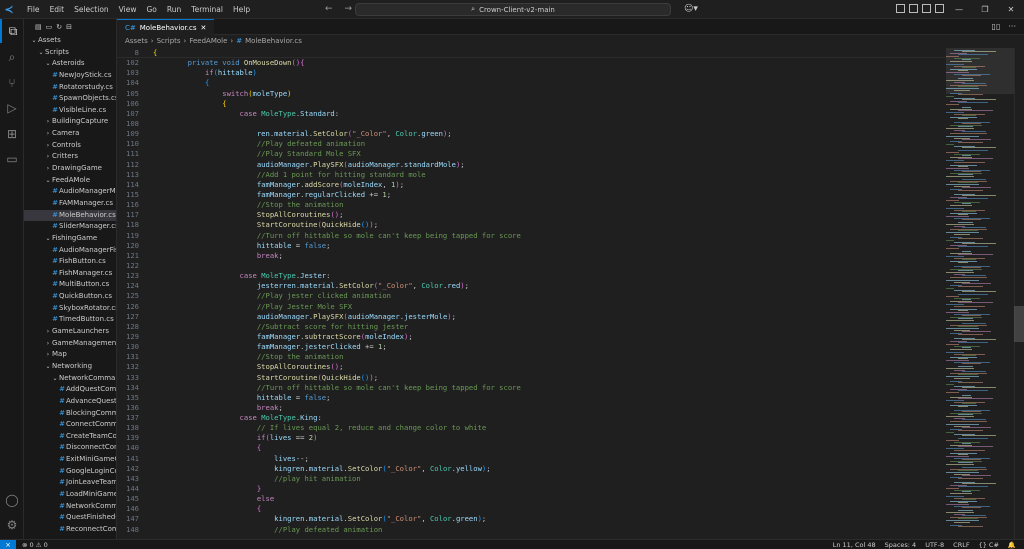 Image resolution: width=1024 pixels, height=549 pixels. What do you see at coordinates (12, 134) in the screenshot?
I see `extensions-icon: ⊞` at bounding box center [12, 134].